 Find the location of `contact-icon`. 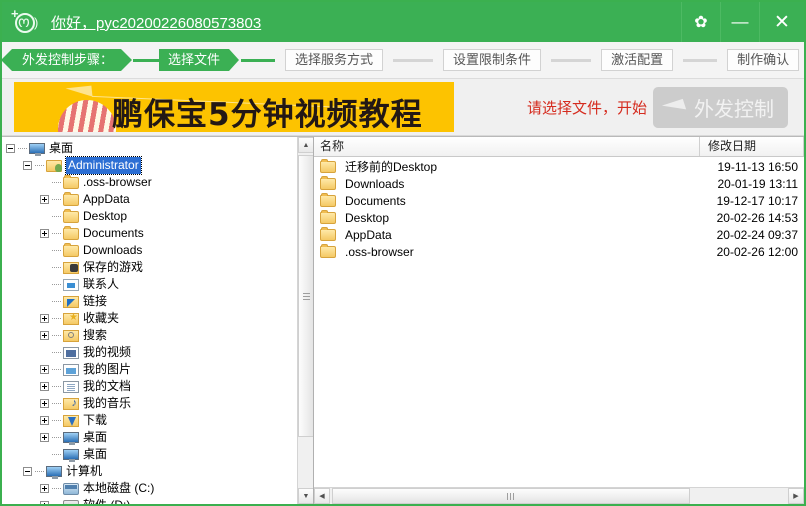

contact-icon is located at coordinates (71, 284).